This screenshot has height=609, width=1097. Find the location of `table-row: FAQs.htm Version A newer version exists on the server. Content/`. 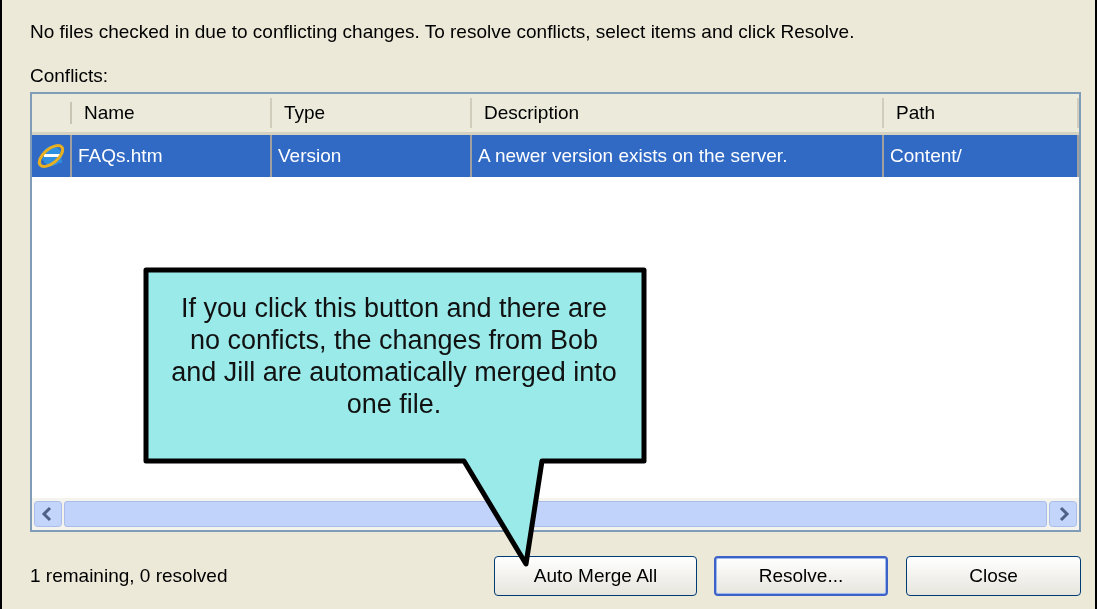

table-row: FAQs.htm Version A newer version exists on the server. Content/ is located at coordinates (555, 156).